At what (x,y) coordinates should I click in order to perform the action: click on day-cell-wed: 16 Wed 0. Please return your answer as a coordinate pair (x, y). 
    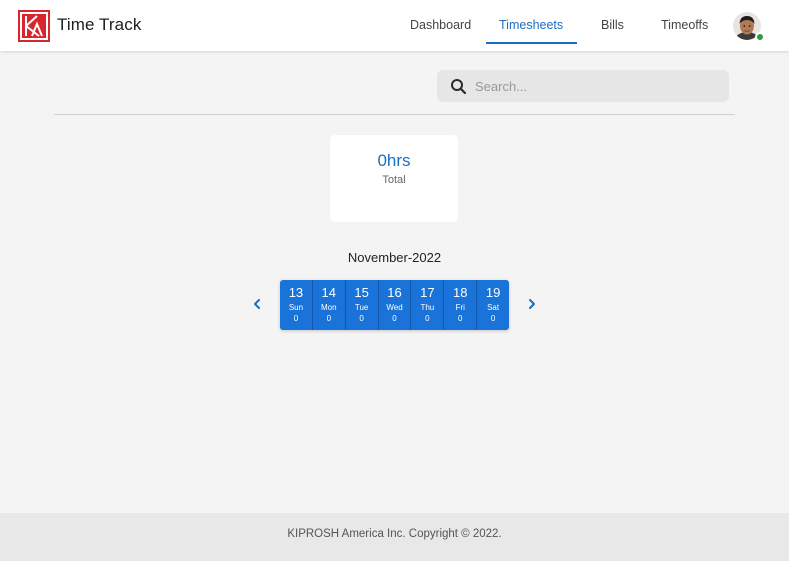
    Looking at the image, I should click on (395, 305).